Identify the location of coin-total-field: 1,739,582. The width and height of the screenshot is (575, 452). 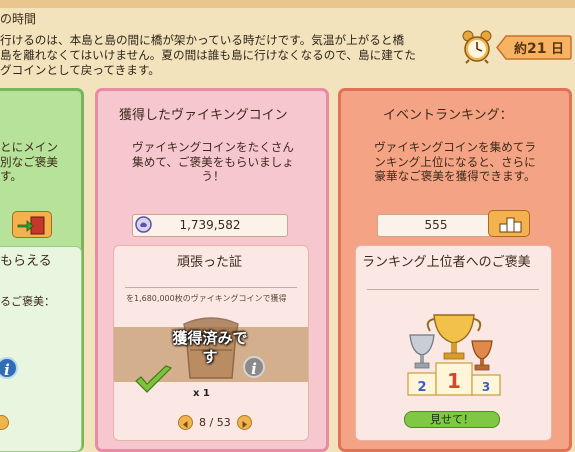
(210, 225).